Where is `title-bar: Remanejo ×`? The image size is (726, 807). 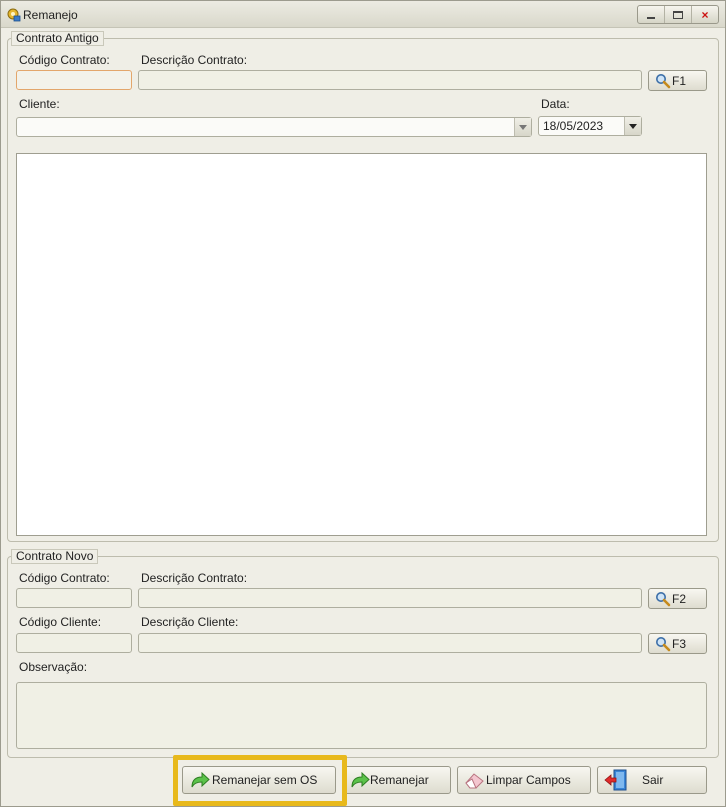 title-bar: Remanejo × is located at coordinates (363, 14).